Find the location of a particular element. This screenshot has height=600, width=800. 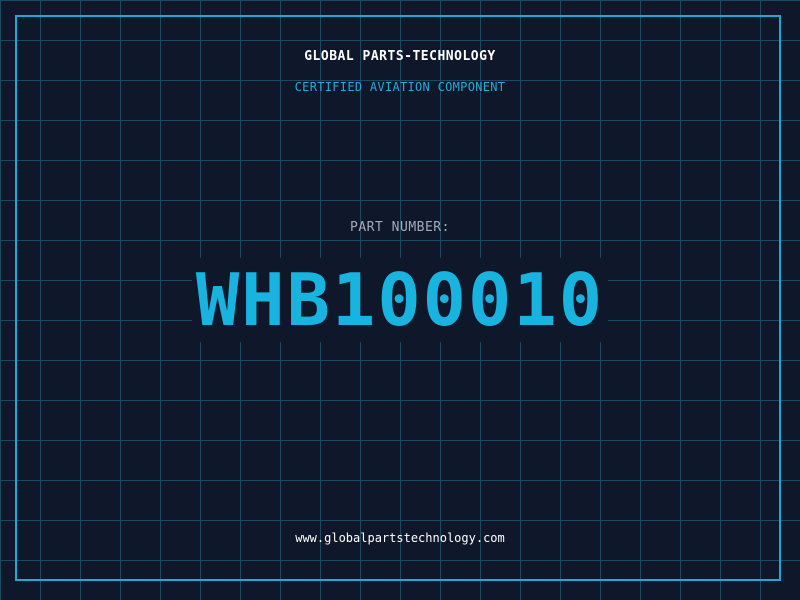

part-number-display: WHB100010 is located at coordinates (400, 300).